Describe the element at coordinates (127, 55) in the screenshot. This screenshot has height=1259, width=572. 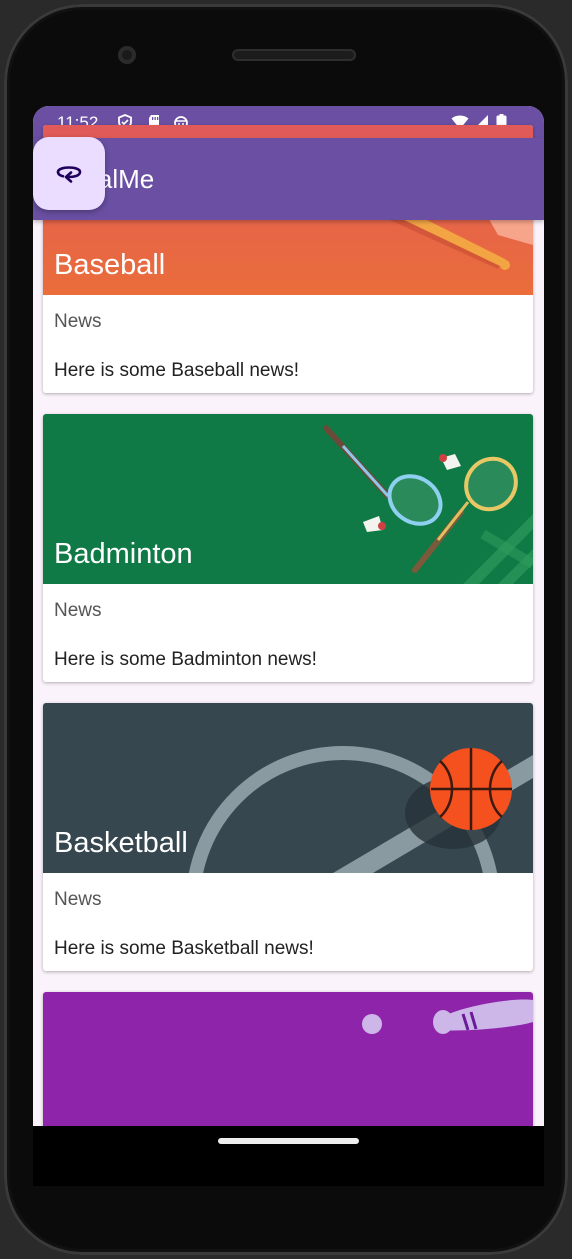
I see `front-camera` at that location.